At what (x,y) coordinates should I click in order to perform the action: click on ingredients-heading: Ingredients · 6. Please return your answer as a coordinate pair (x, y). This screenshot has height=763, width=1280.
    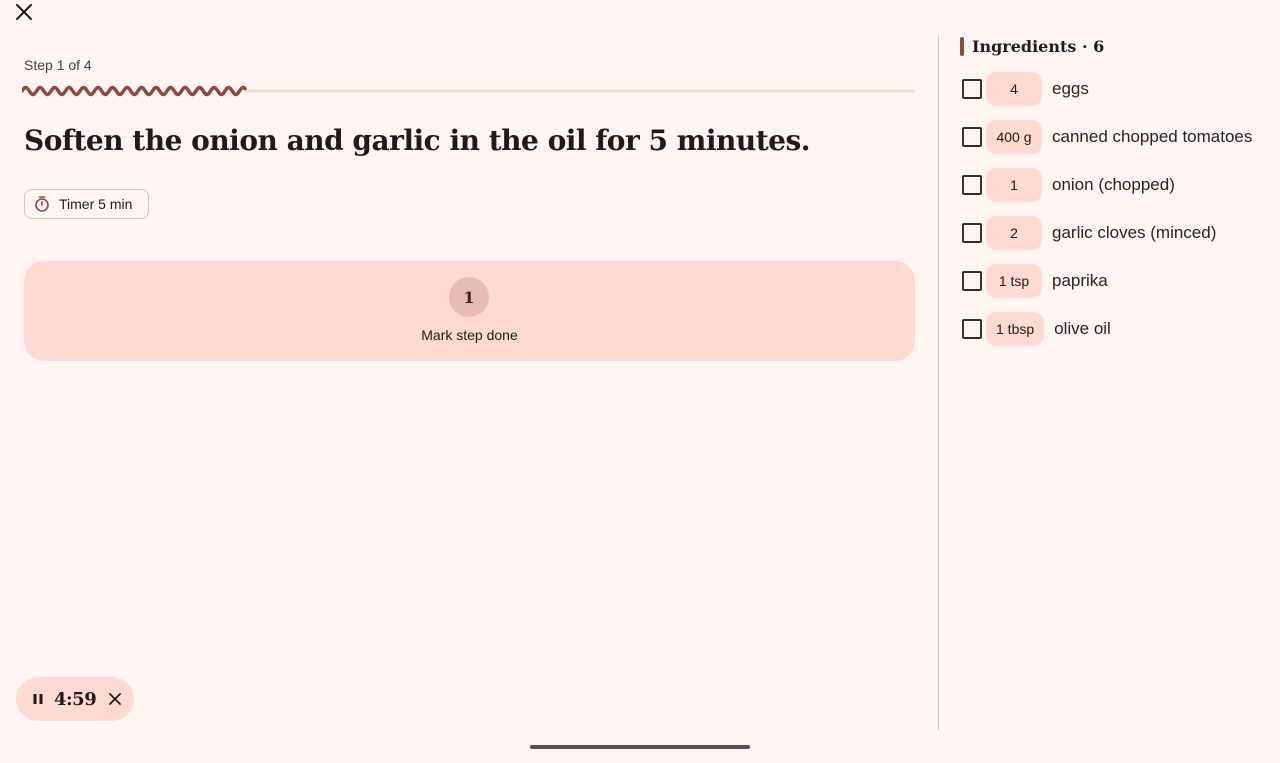
    Looking at the image, I should click on (1032, 46).